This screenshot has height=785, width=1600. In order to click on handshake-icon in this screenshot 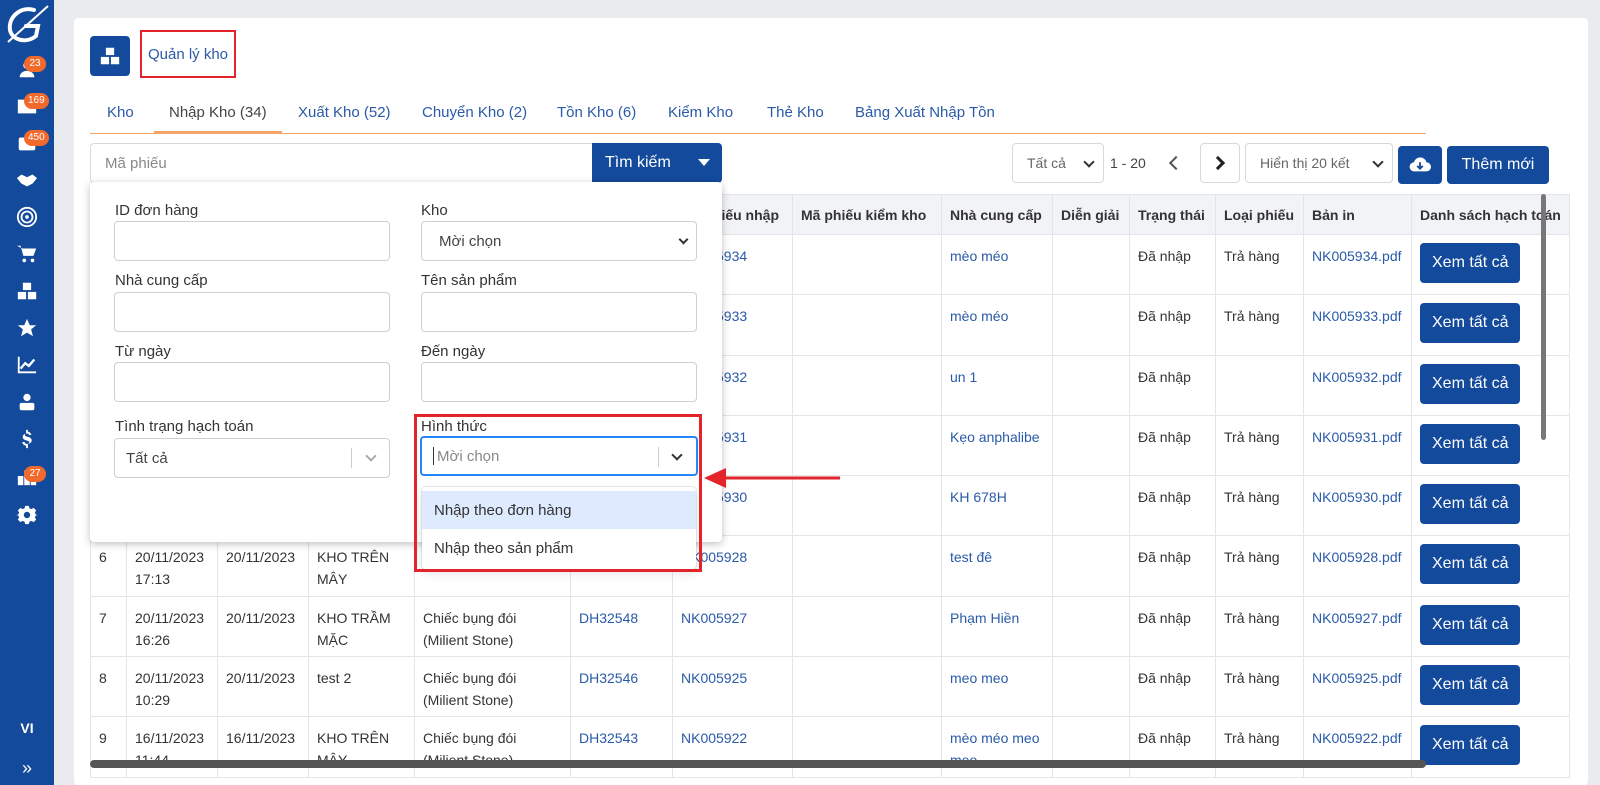, I will do `click(27, 180)`.